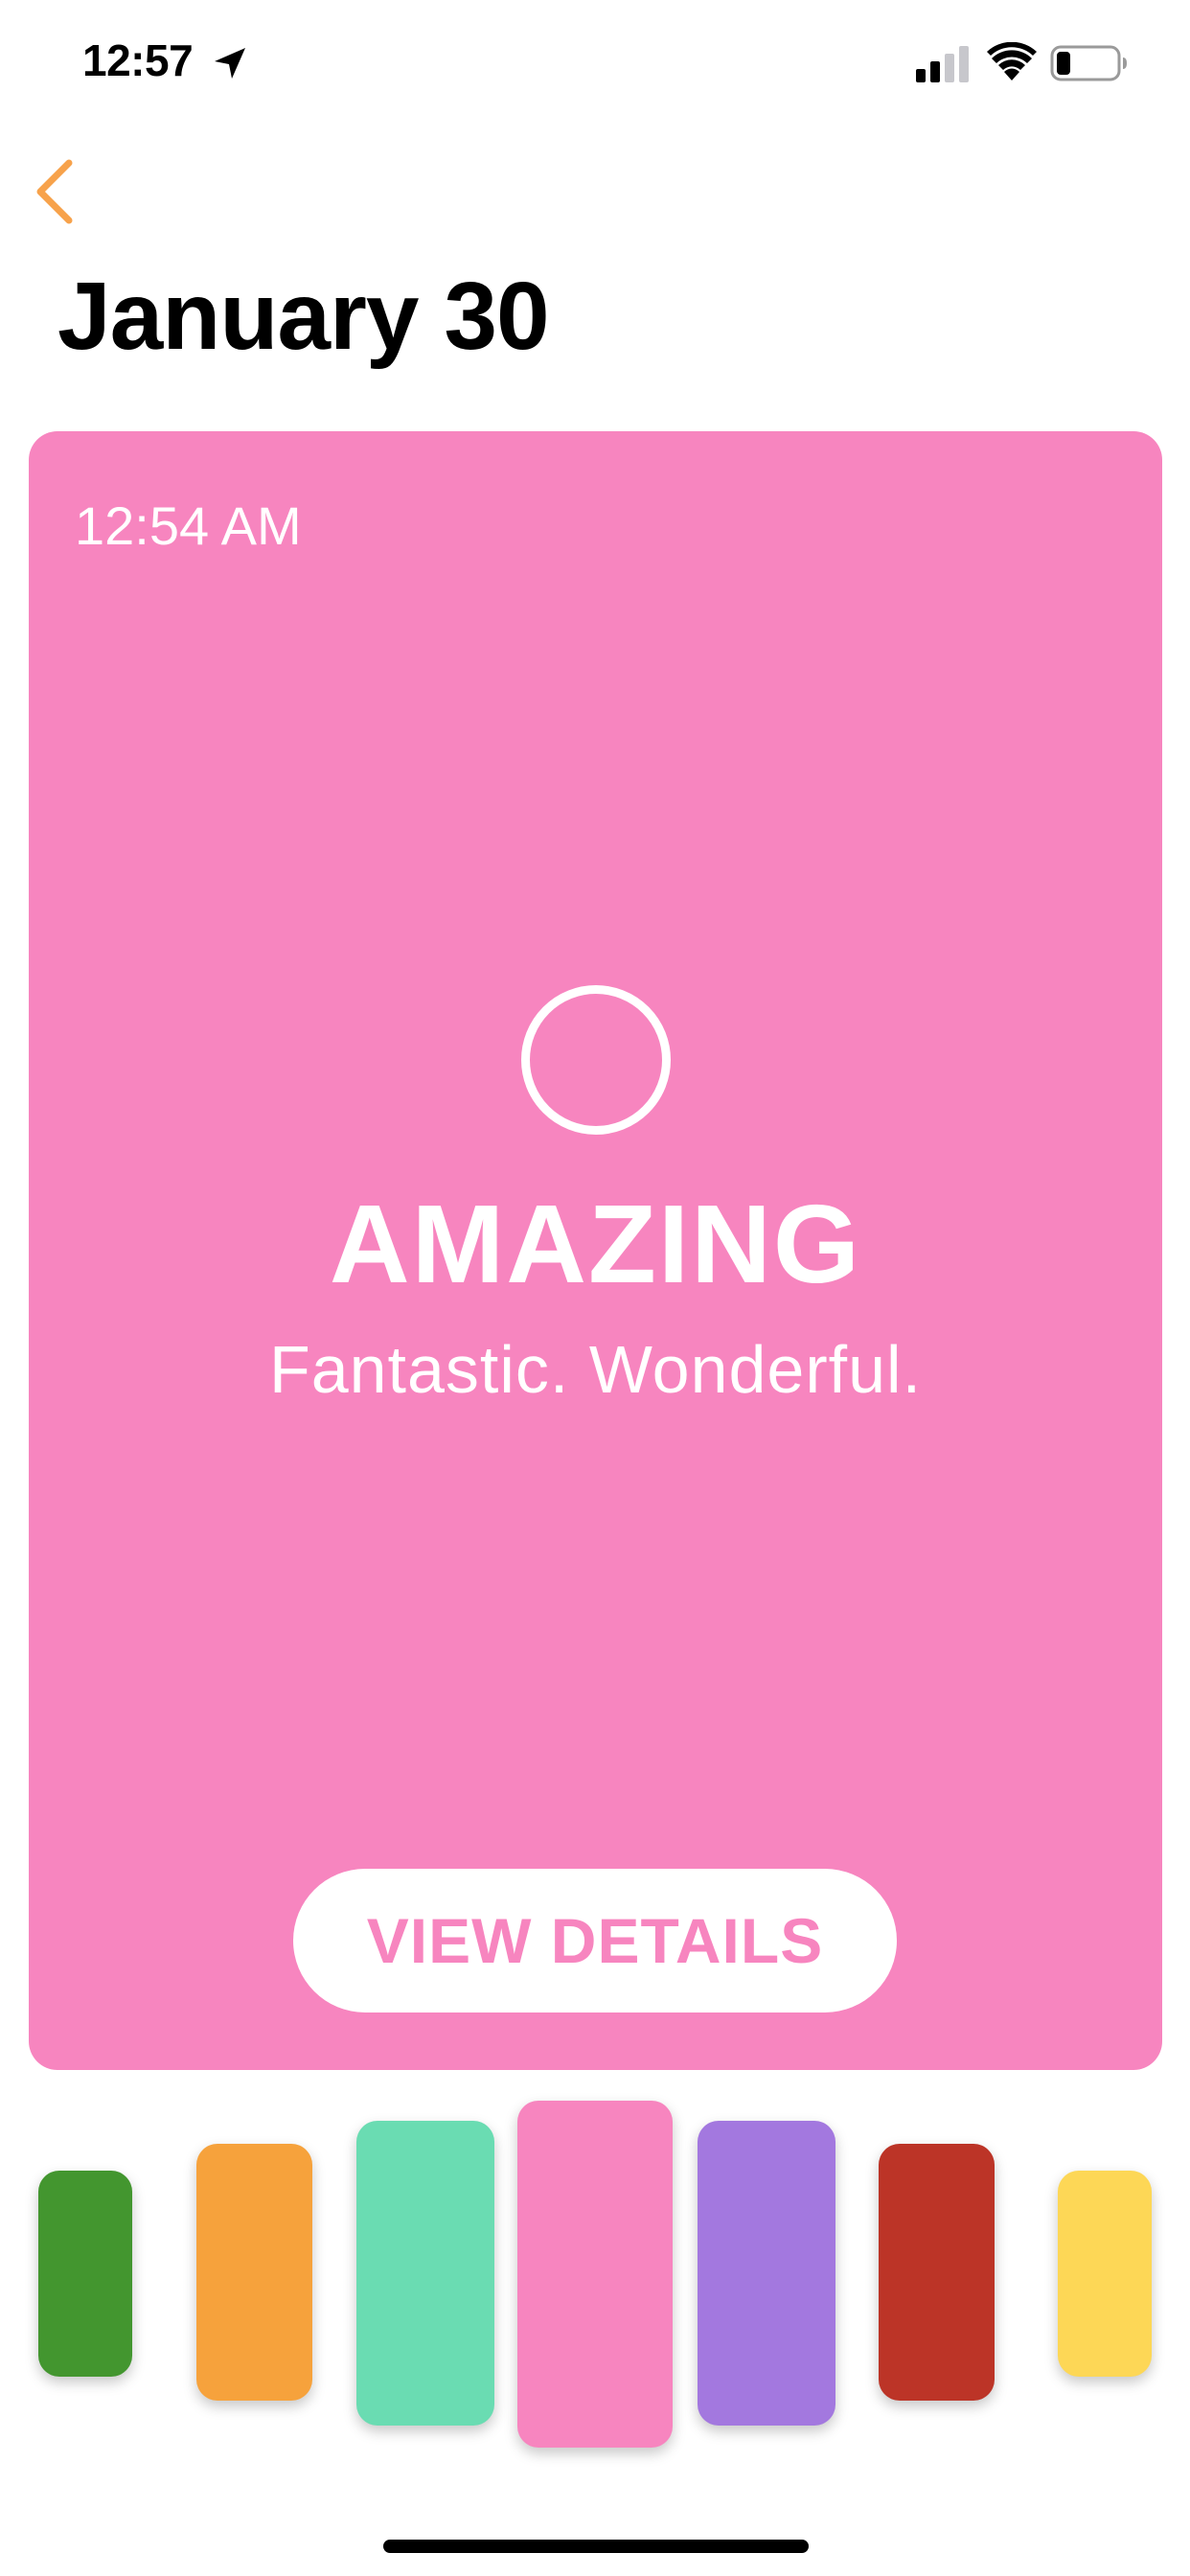  I want to click on chevron-left-icon, so click(55, 191).